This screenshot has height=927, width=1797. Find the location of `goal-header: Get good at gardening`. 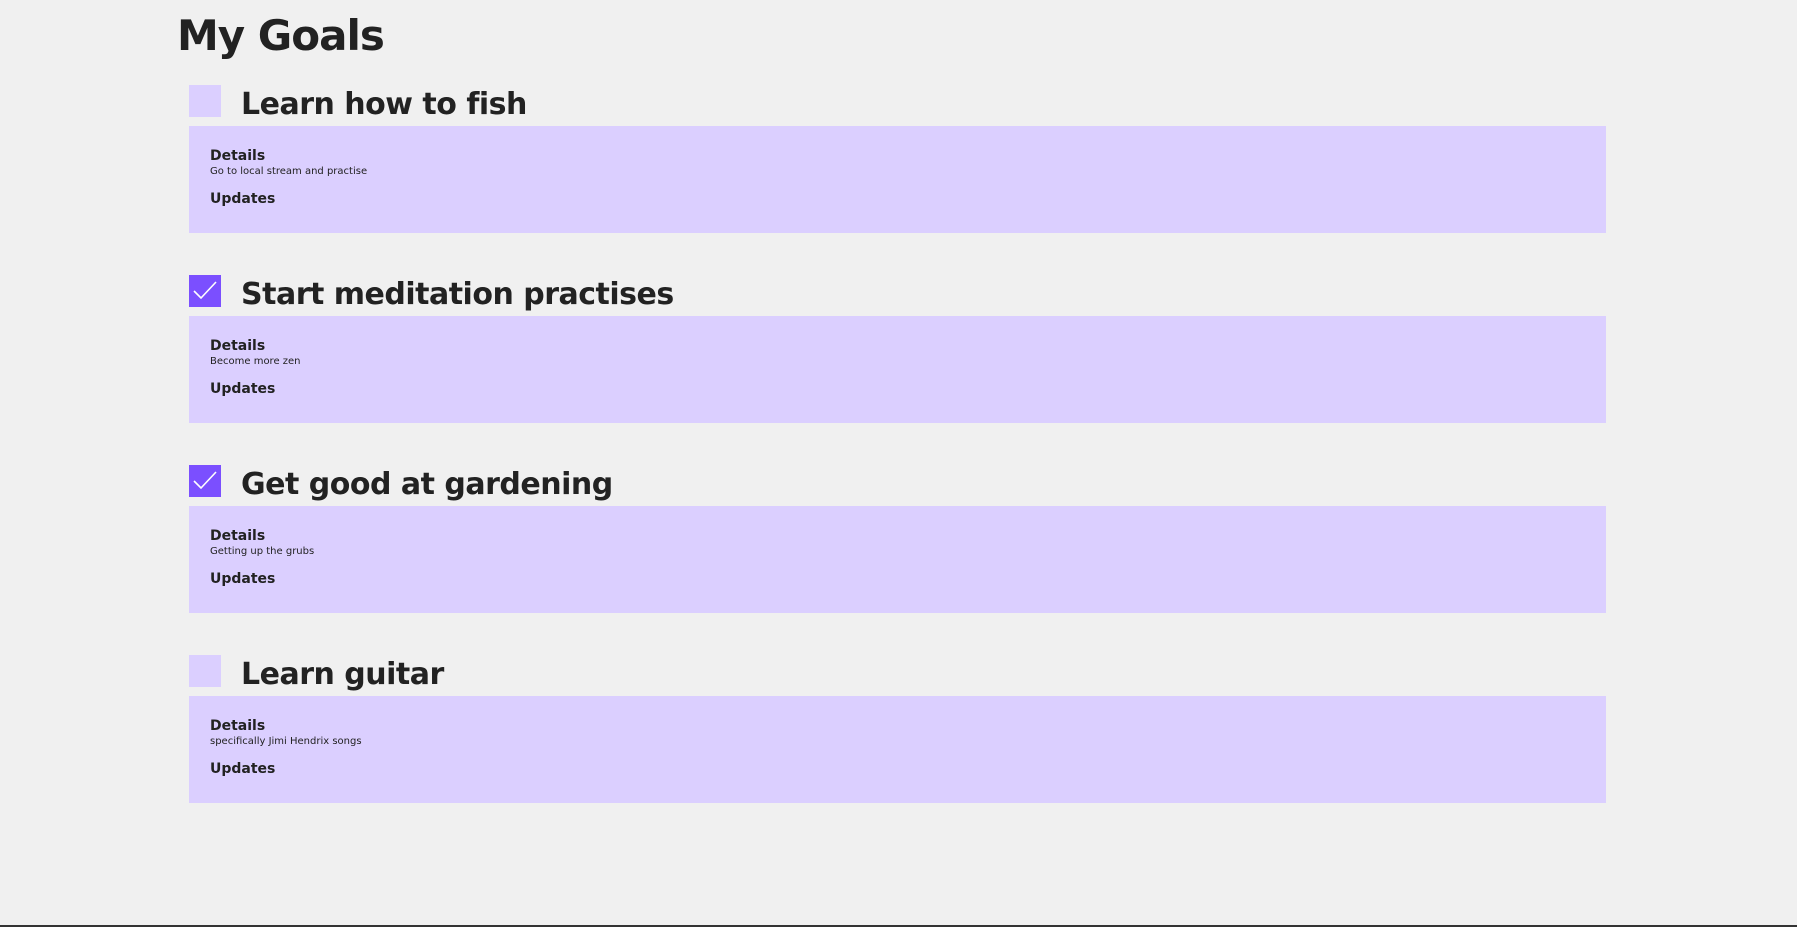

goal-header: Get good at gardening is located at coordinates (897, 485).